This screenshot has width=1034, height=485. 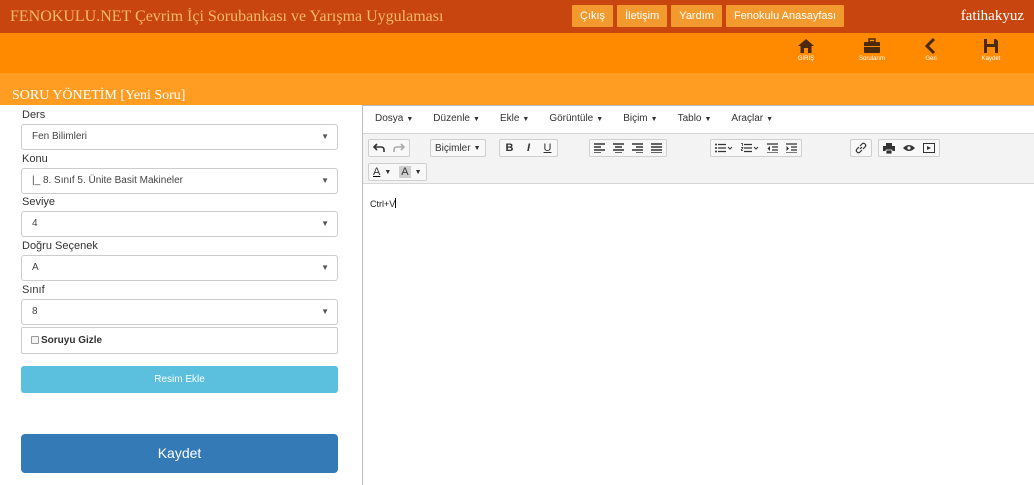 I want to click on menu-araclar: Araçlar ▼, so click(x=752, y=119).